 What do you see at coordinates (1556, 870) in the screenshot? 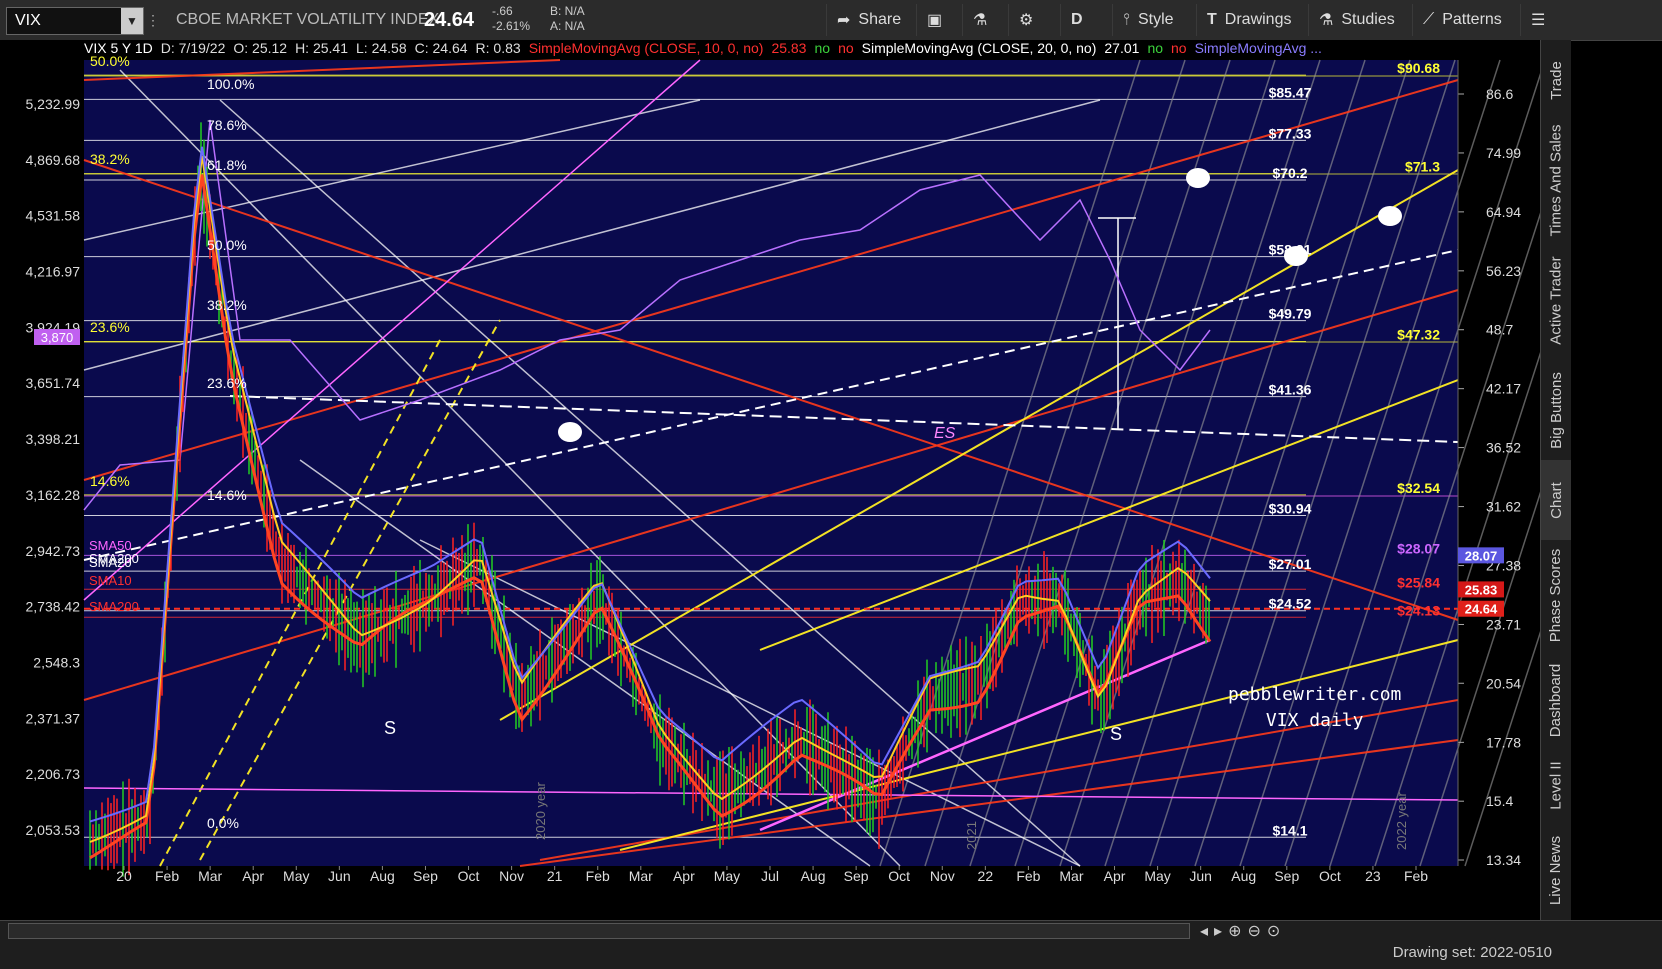
I see `rail-live-news: Live News` at bounding box center [1556, 870].